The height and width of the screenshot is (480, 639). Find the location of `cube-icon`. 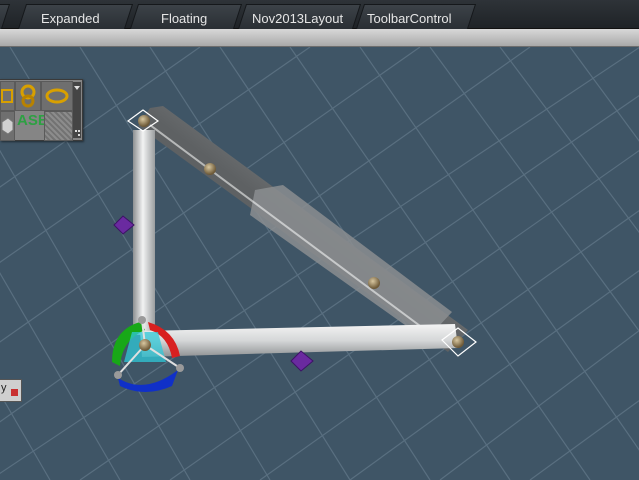

cube-icon is located at coordinates (7, 126).